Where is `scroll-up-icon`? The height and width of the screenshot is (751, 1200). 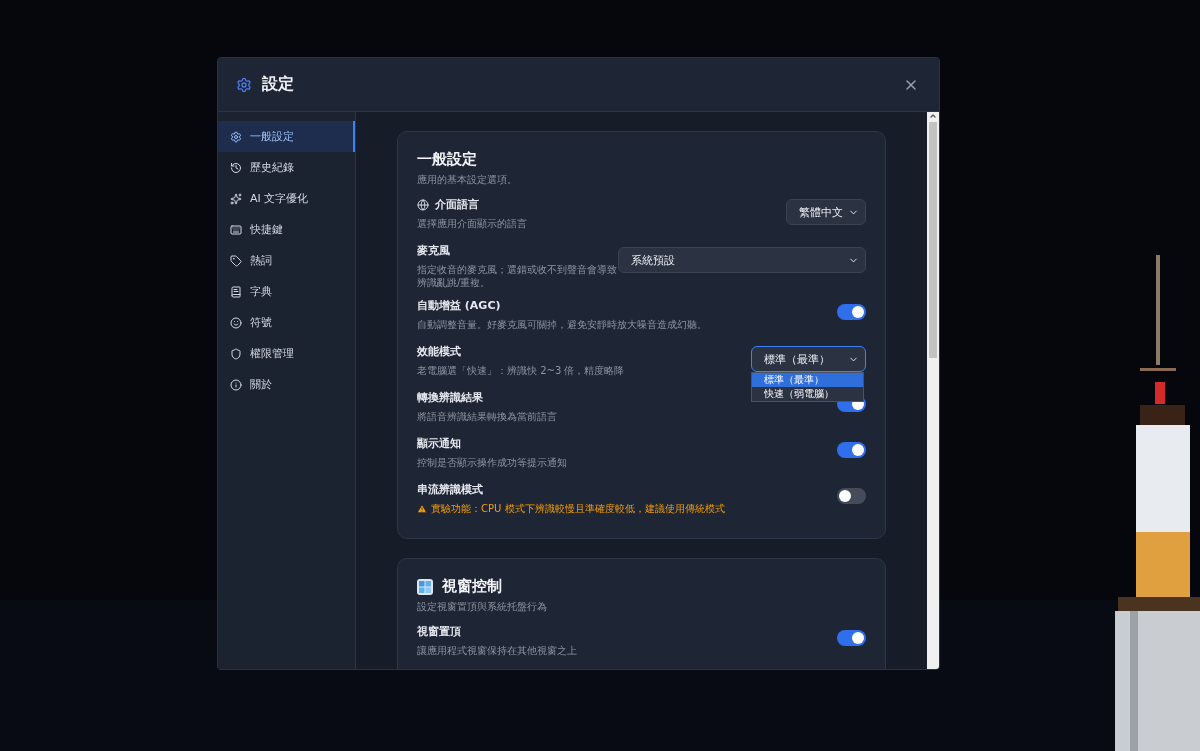 scroll-up-icon is located at coordinates (933, 116).